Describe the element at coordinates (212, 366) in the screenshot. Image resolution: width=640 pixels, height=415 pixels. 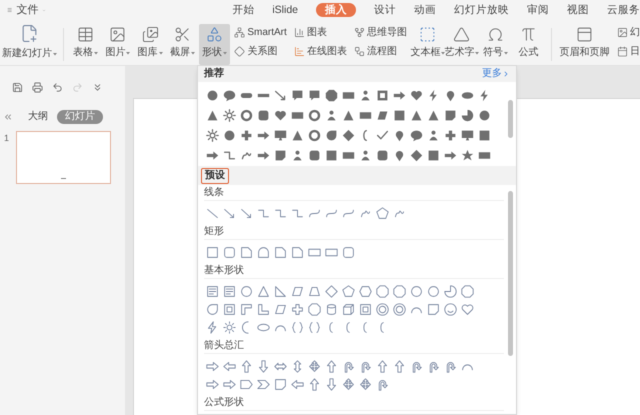
I see `arrow-right-icon` at that location.